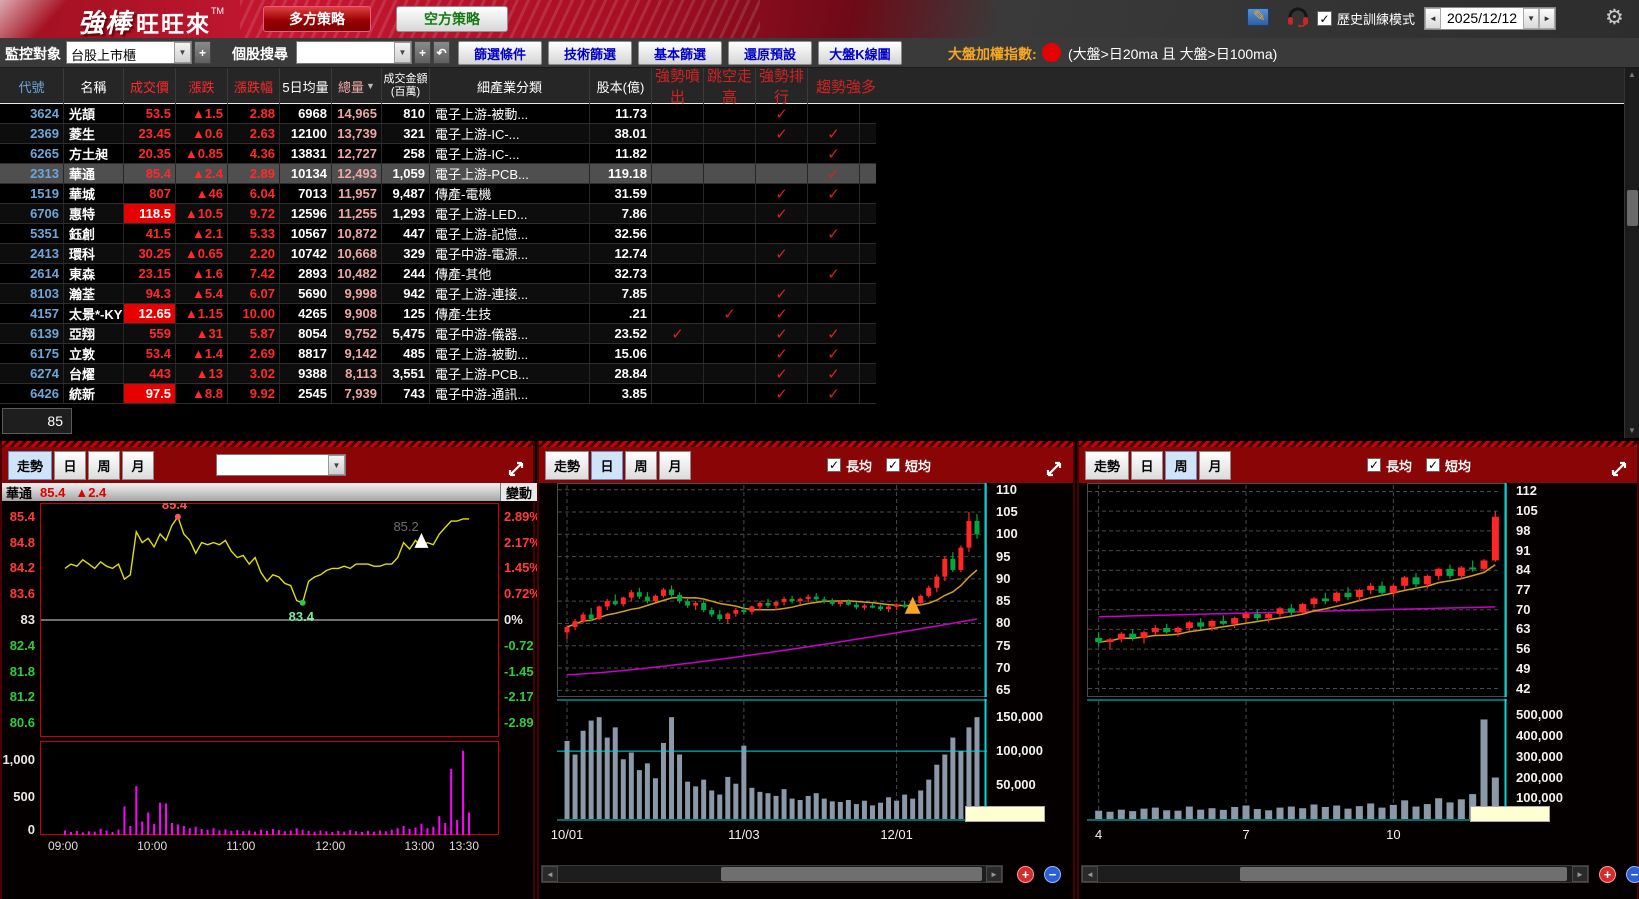 The width and height of the screenshot is (1639, 899). Describe the element at coordinates (782, 87) in the screenshot. I see `column-header-13: 強勢排行` at that location.